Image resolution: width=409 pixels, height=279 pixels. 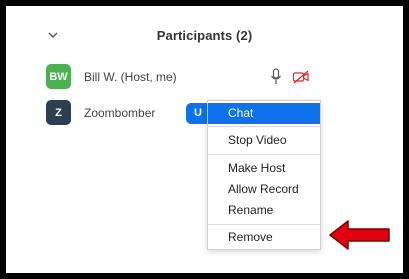 What do you see at coordinates (264, 140) in the screenshot?
I see `menu-item-stop-video: Stop Video` at bounding box center [264, 140].